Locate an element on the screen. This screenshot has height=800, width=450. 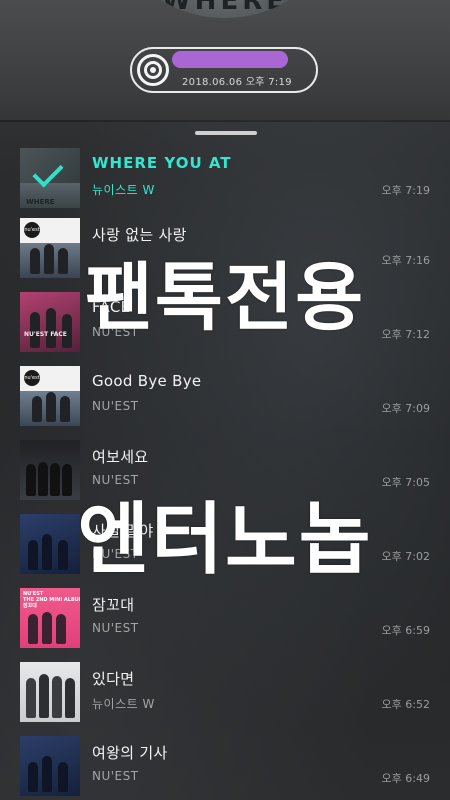
track-title: WHERE YOU AT is located at coordinates (162, 163).